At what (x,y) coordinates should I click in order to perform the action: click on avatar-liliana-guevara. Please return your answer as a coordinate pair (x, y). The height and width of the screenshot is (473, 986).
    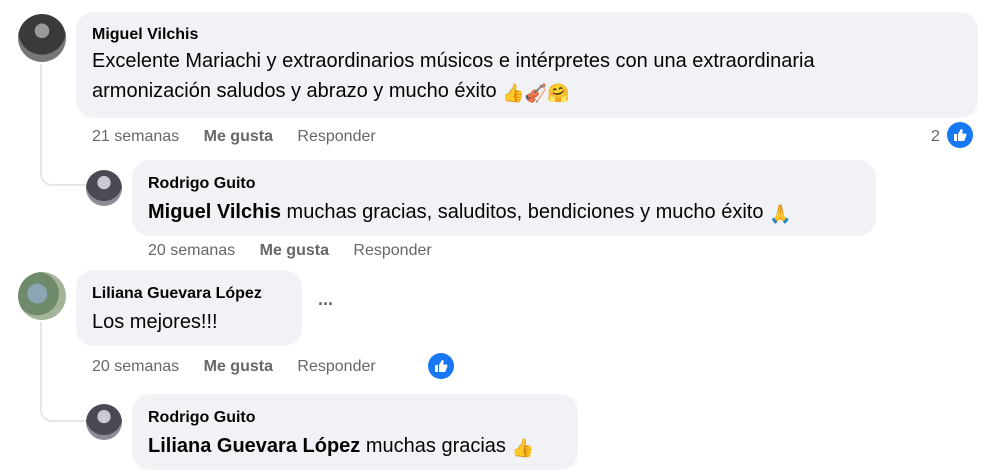
    Looking at the image, I should click on (42, 296).